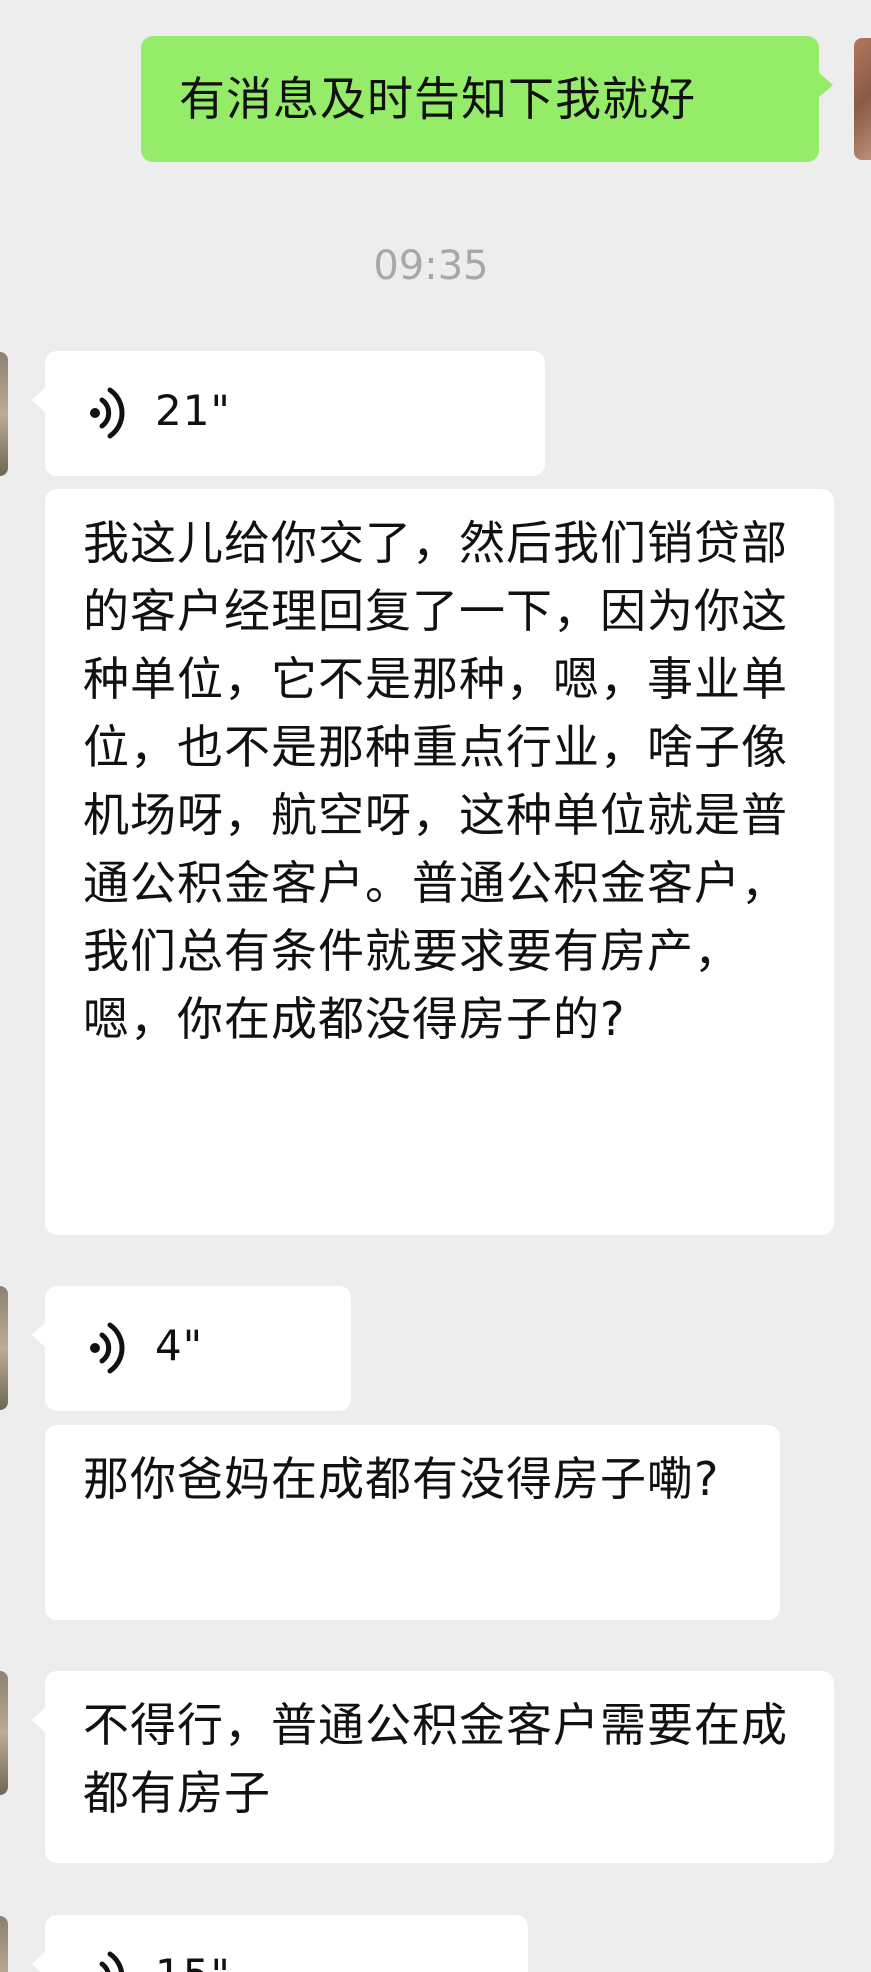 This screenshot has width=871, height=1972. What do you see at coordinates (280, 1943) in the screenshot?
I see `voice-message-bubble: 15"` at bounding box center [280, 1943].